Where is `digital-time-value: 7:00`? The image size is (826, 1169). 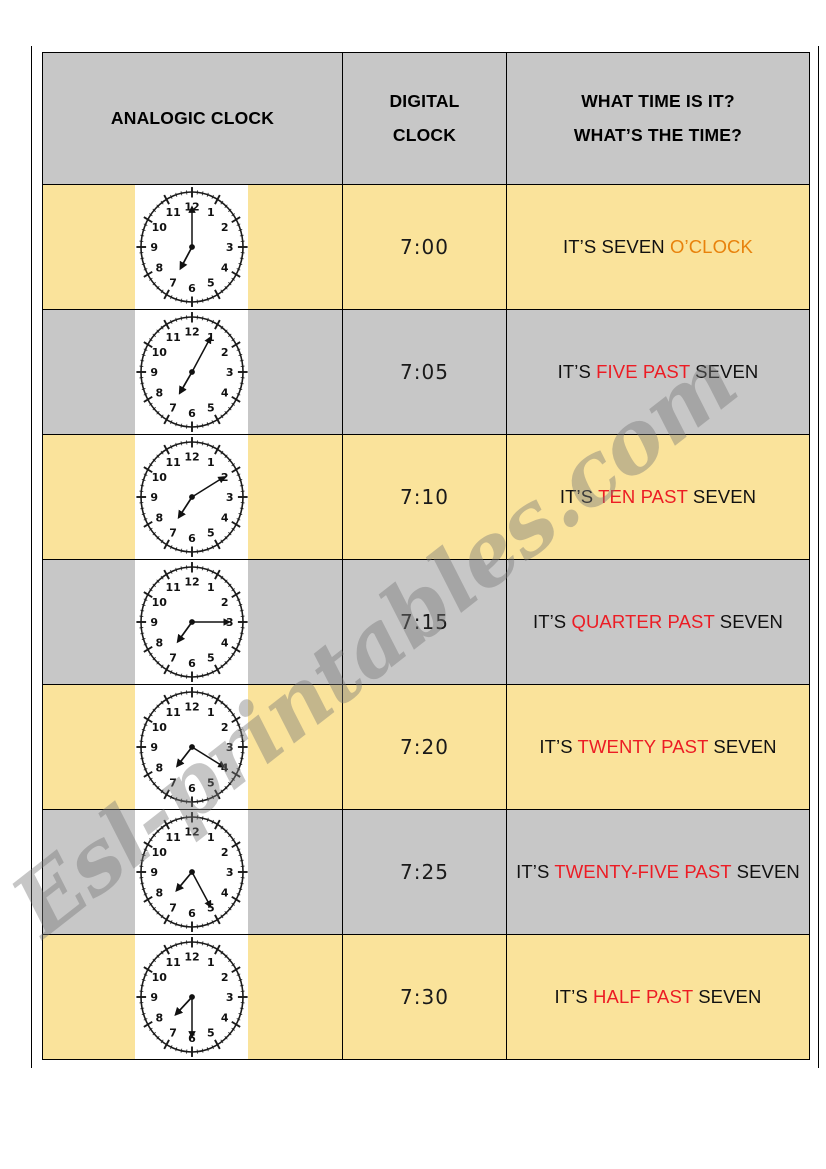
digital-time-value: 7:00 is located at coordinates (424, 247).